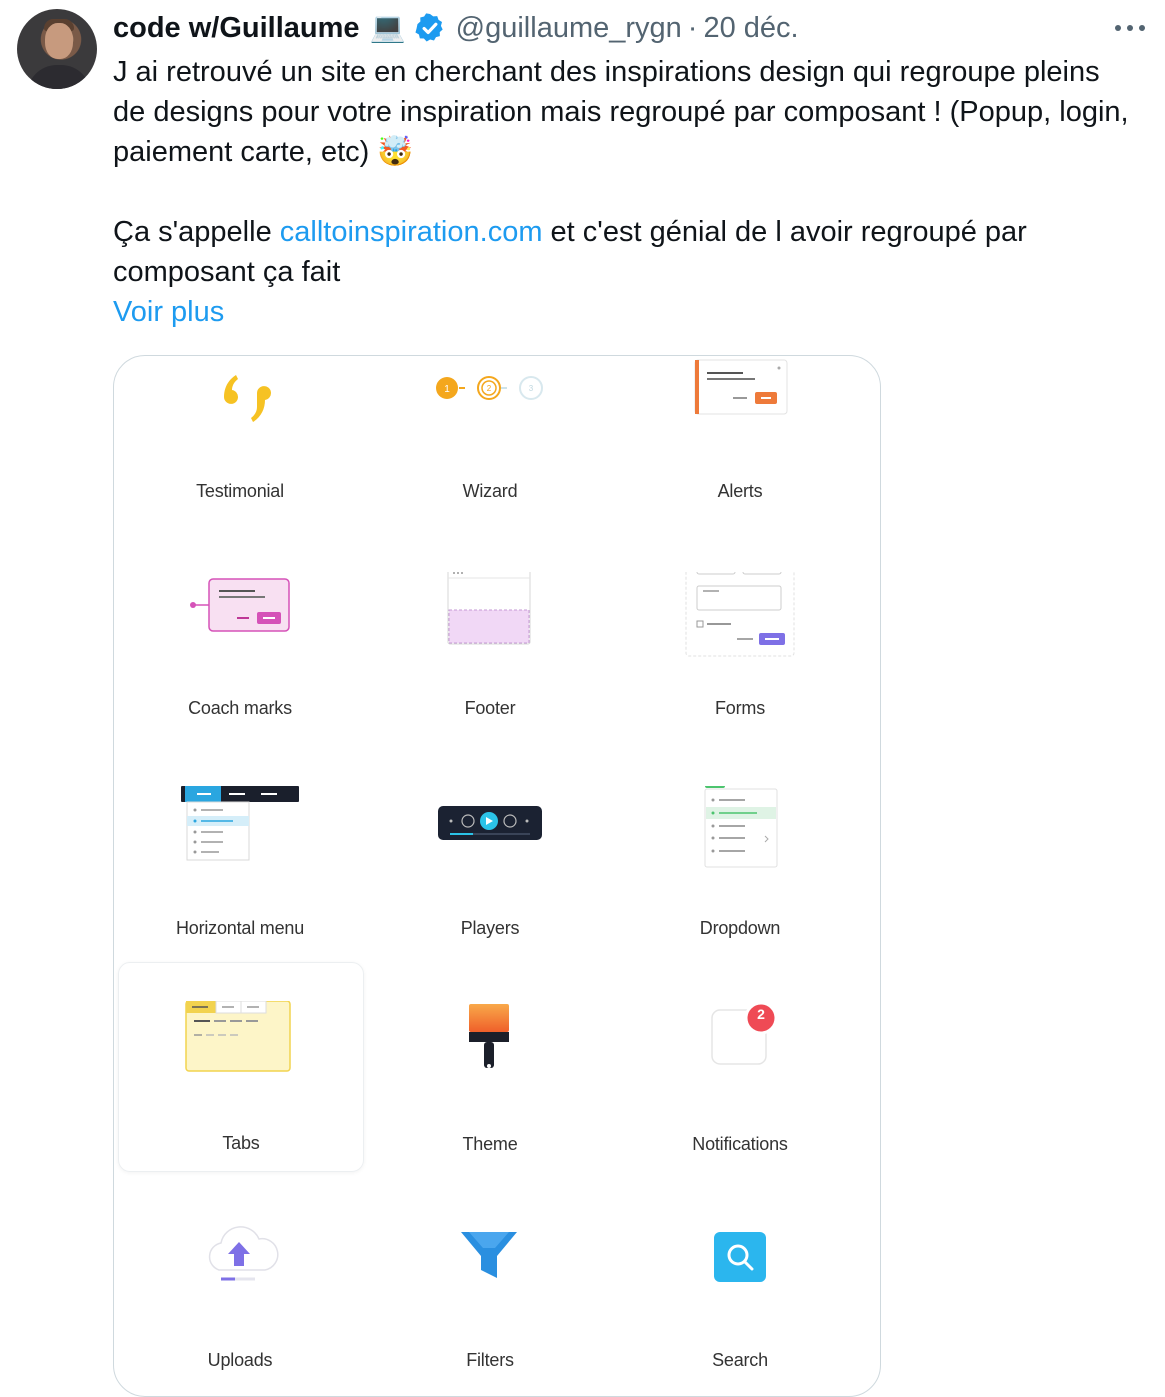 The width and height of the screenshot is (1165, 1397). What do you see at coordinates (744, 1033) in the screenshot?
I see `notification-badge-icon` at bounding box center [744, 1033].